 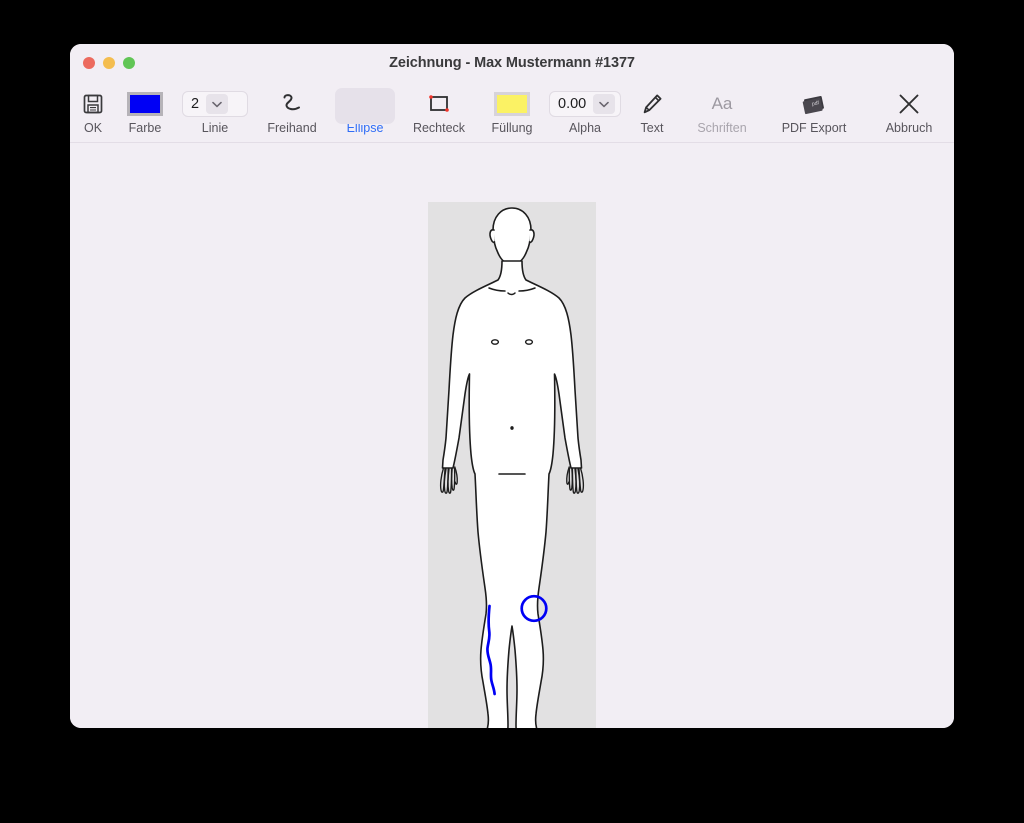 I want to click on line-width-stepper: 2, so click(x=215, y=104).